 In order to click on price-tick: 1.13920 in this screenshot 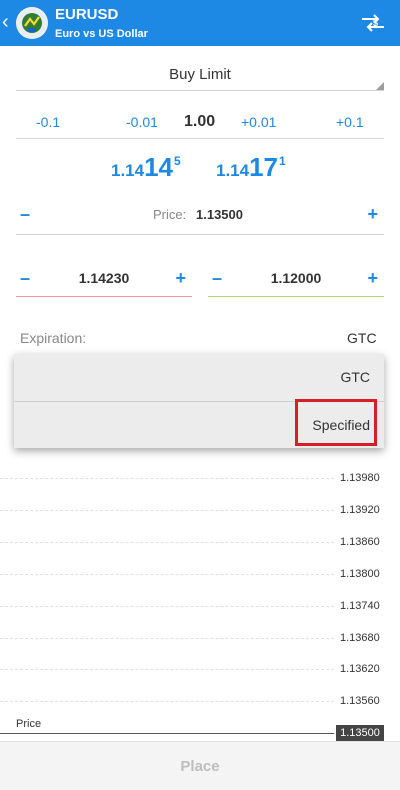, I will do `click(360, 510)`.